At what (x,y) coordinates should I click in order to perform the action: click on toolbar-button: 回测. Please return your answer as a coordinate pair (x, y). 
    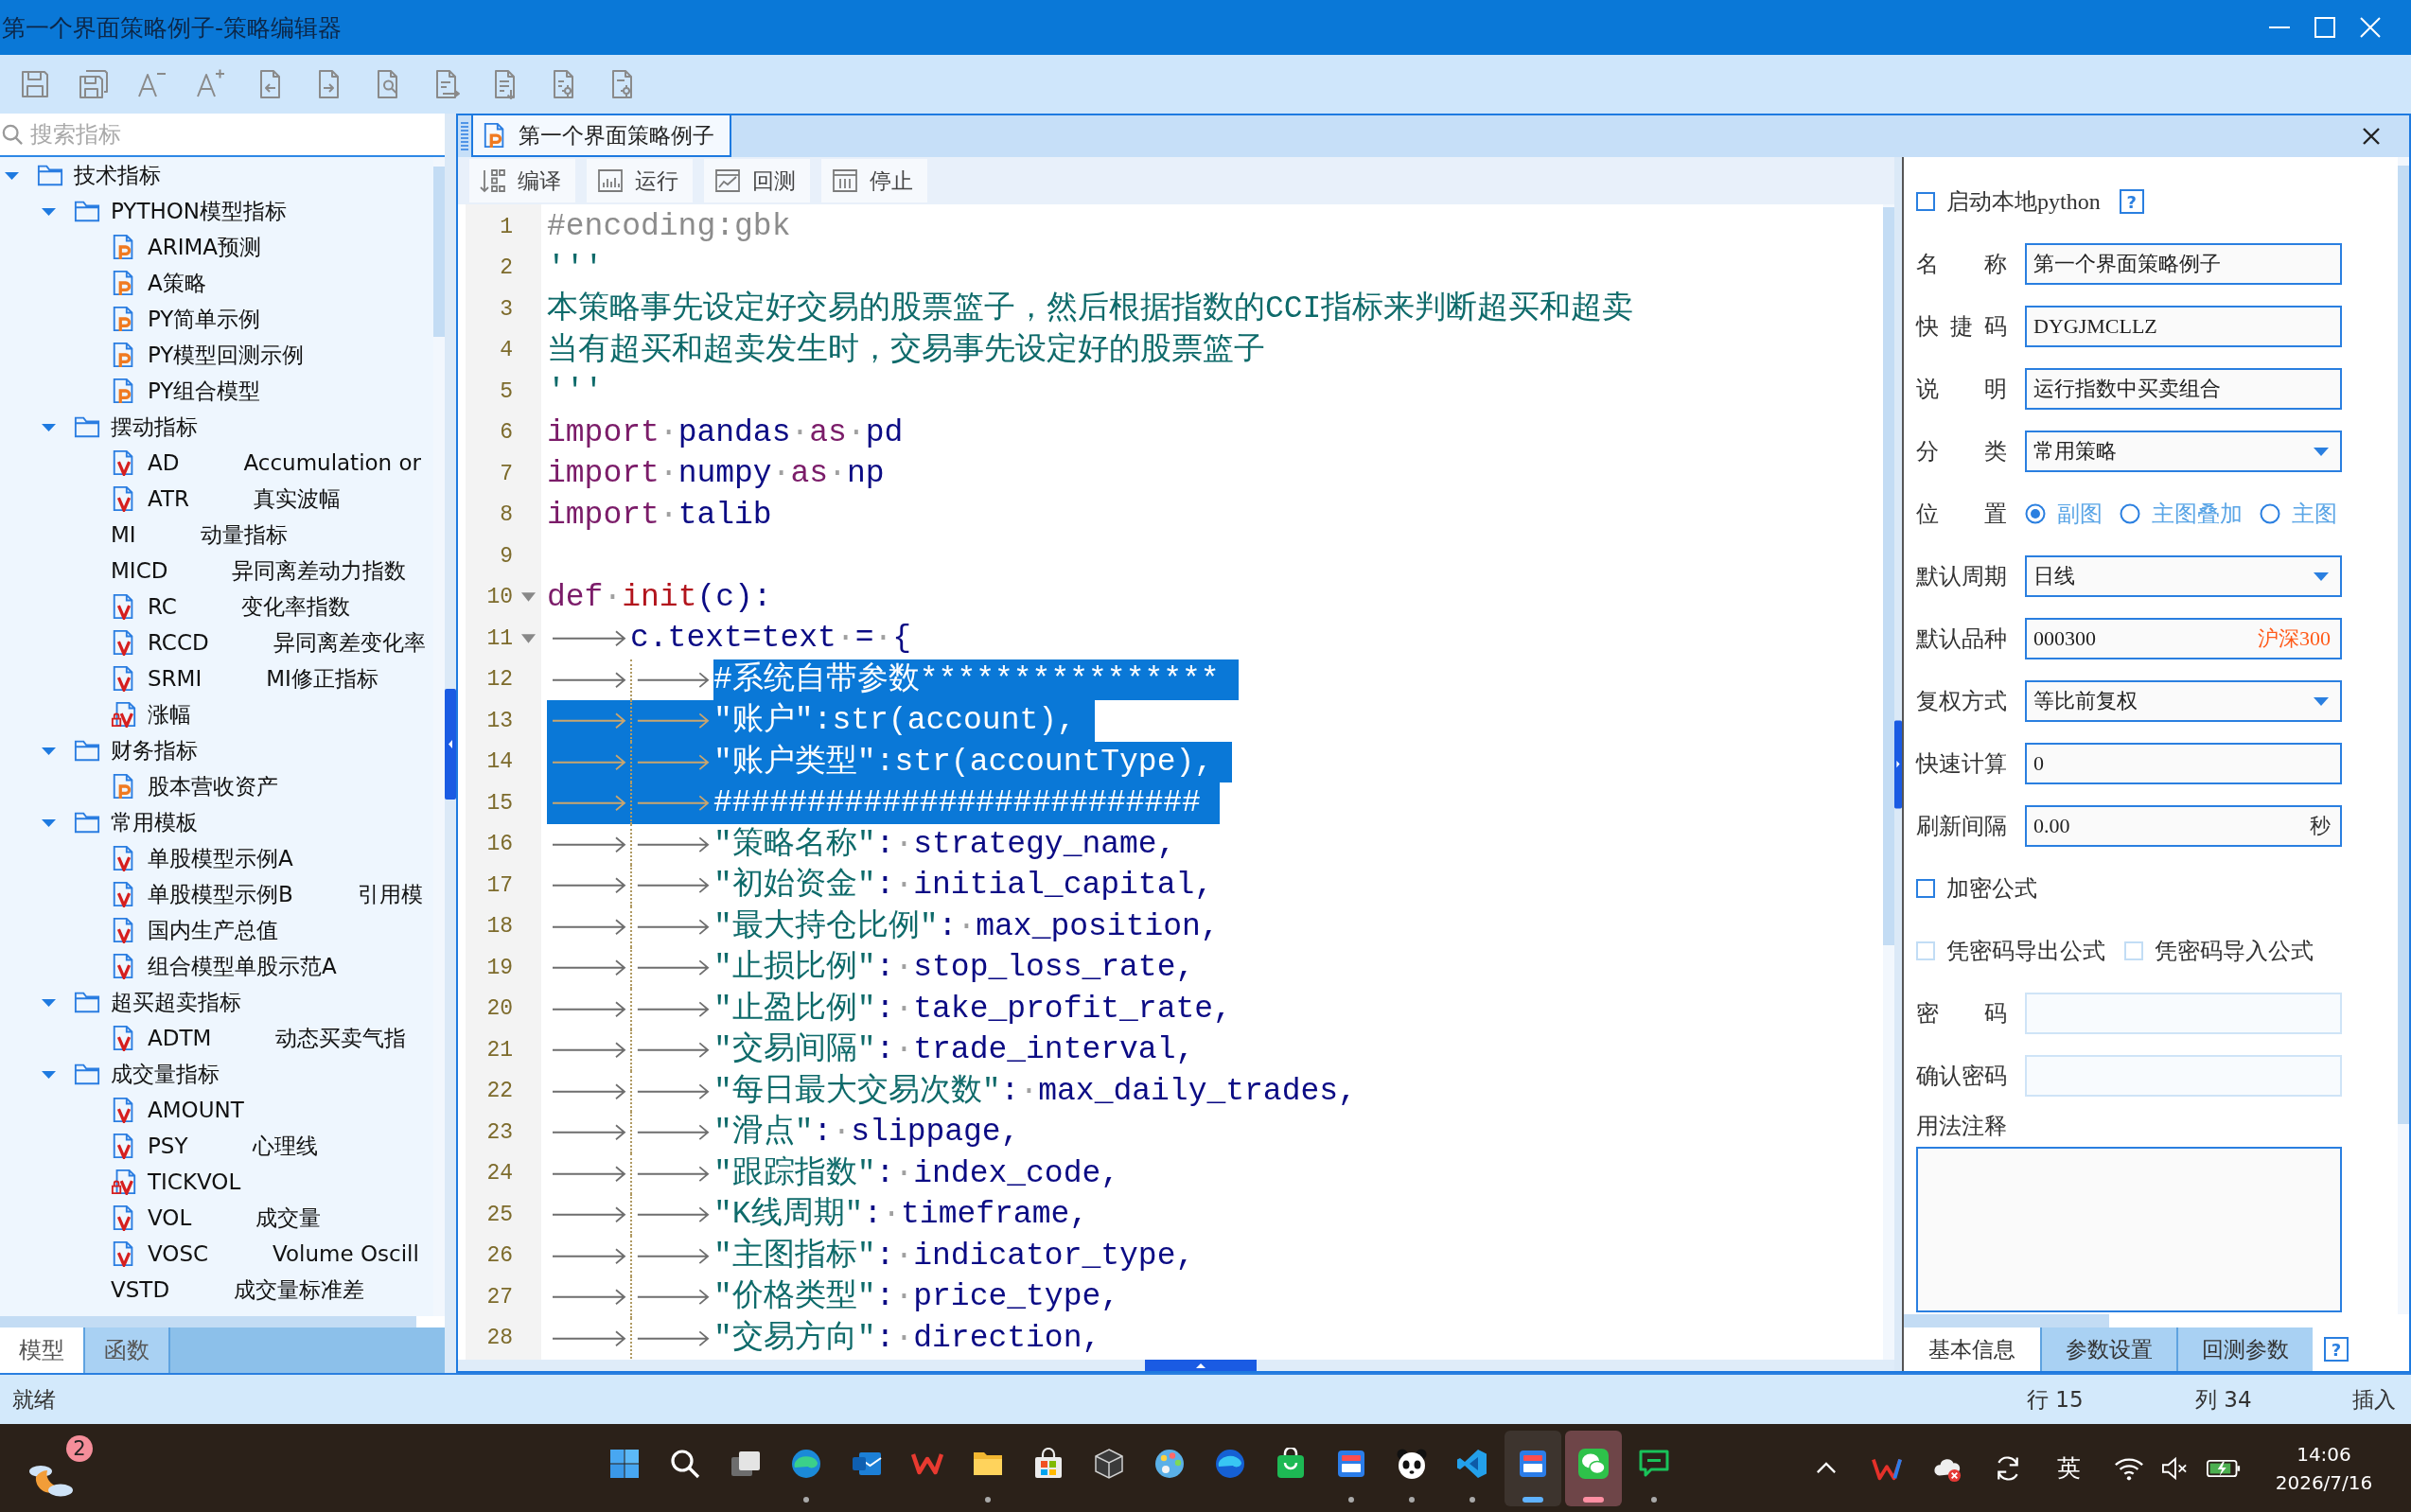
    Looking at the image, I should click on (757, 180).